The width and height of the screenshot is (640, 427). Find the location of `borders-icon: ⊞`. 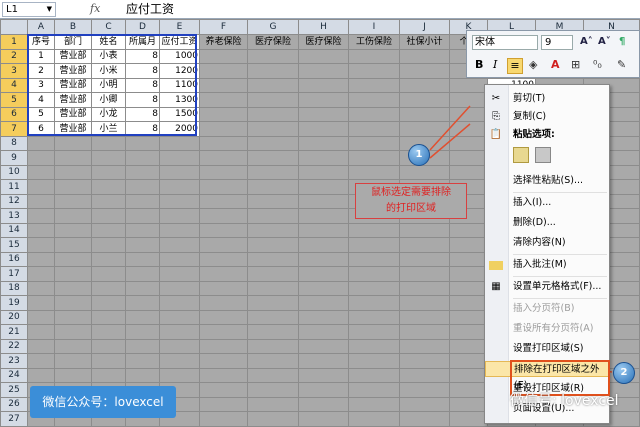

borders-icon: ⊞ is located at coordinates (575, 65).